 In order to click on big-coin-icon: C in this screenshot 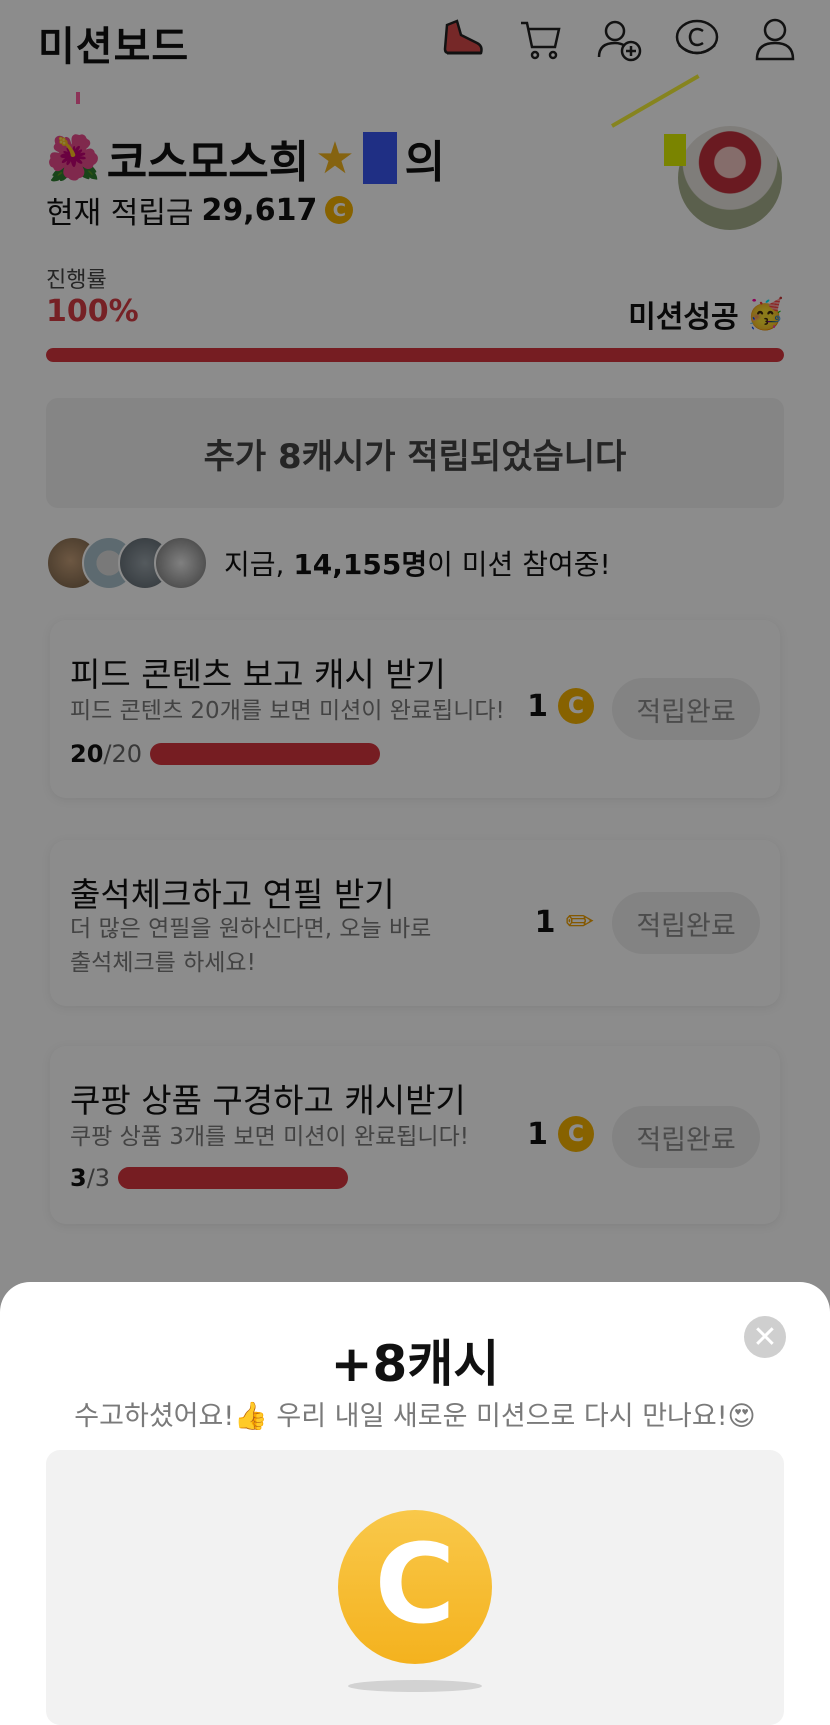, I will do `click(415, 1587)`.